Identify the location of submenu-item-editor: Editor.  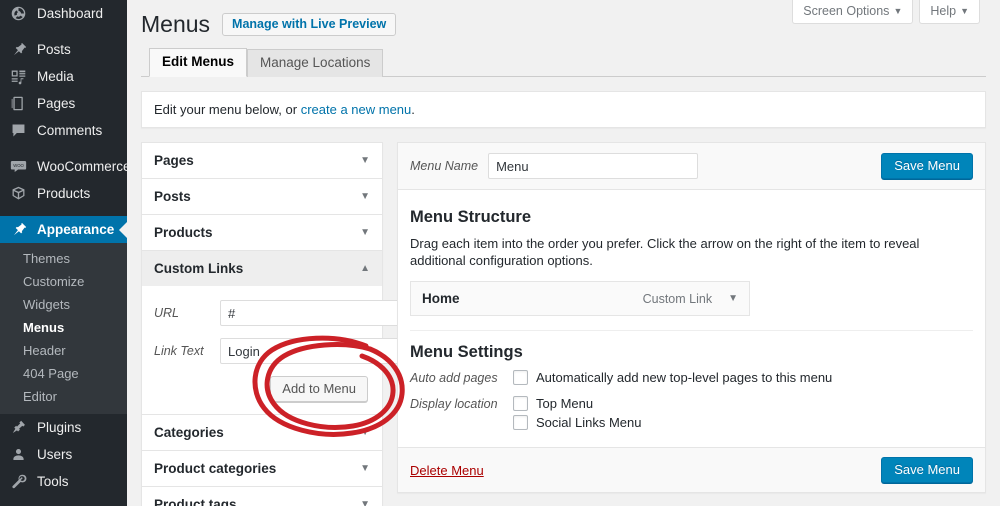
(63, 396).